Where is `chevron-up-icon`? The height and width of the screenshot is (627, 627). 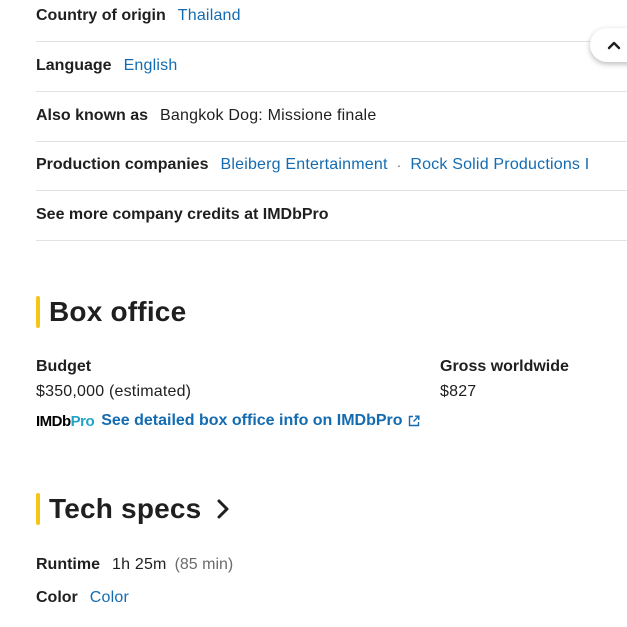
chevron-up-icon is located at coordinates (614, 45).